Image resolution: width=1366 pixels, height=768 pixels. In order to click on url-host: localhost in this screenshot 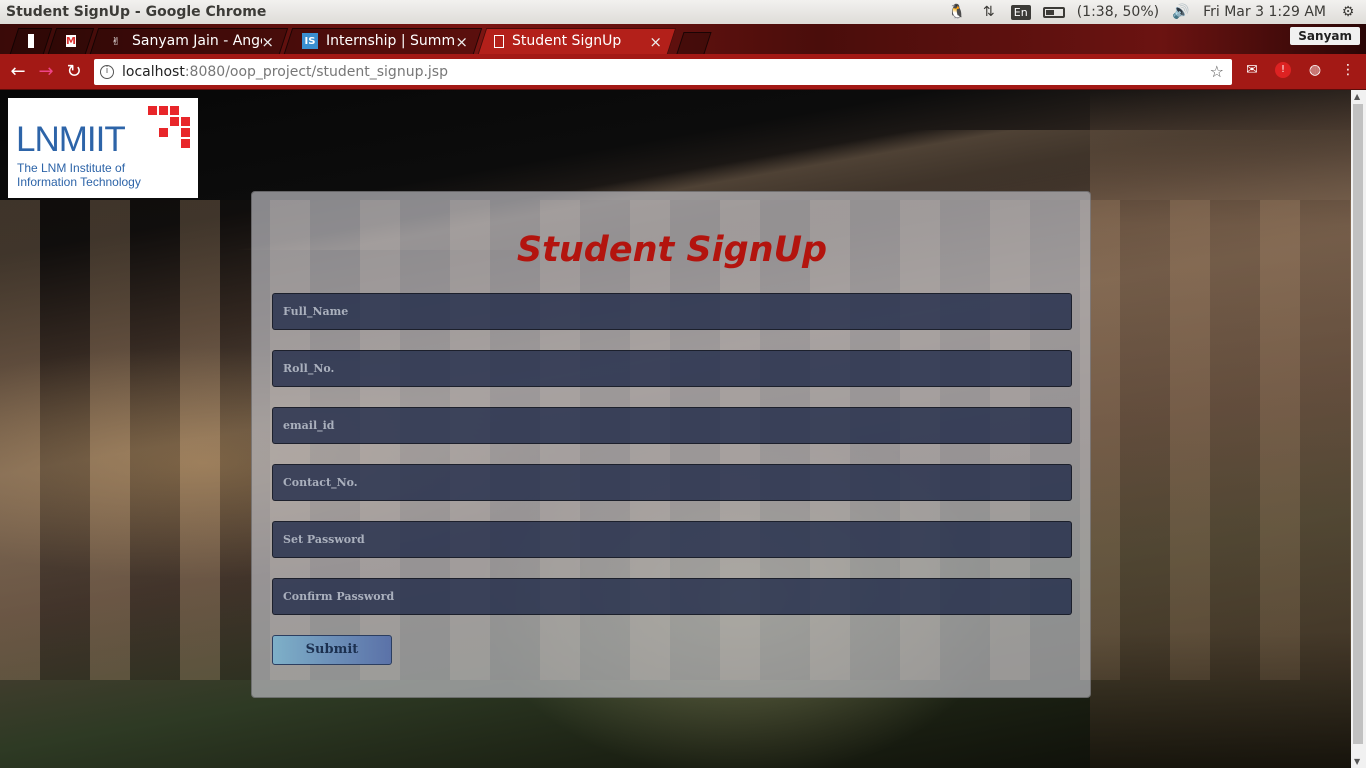, I will do `click(153, 72)`.